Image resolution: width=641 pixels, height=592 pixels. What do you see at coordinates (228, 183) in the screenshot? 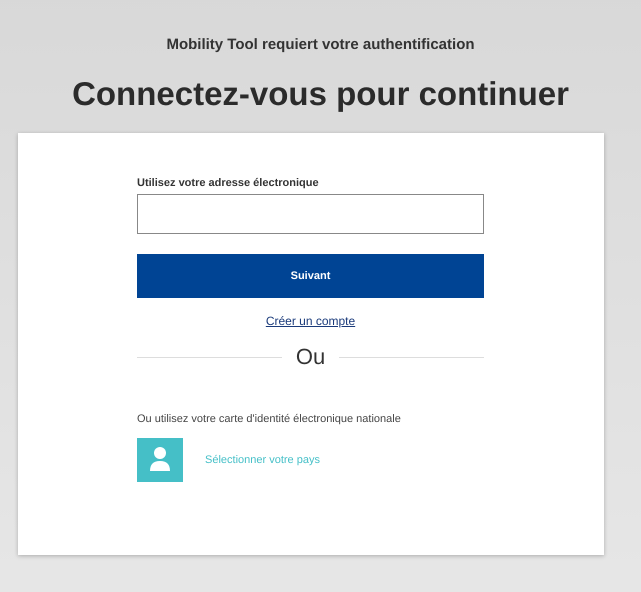
I see `email-label: Utilisez votre adresse électronique` at bounding box center [228, 183].